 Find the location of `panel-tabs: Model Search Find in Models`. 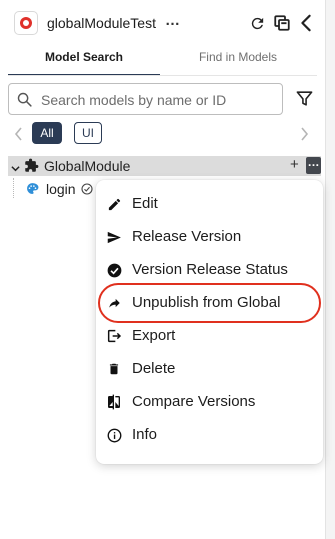

panel-tabs: Model Search Find in Models is located at coordinates (162, 61).